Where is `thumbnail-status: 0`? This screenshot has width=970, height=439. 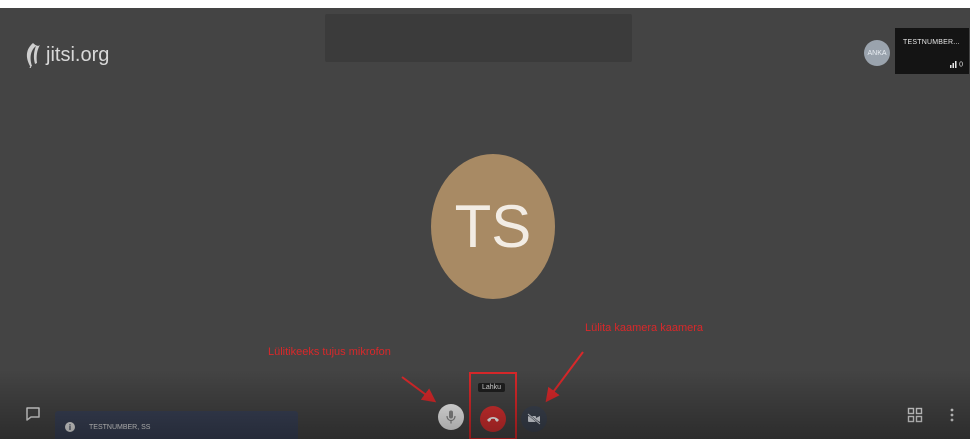 thumbnail-status: 0 is located at coordinates (956, 64).